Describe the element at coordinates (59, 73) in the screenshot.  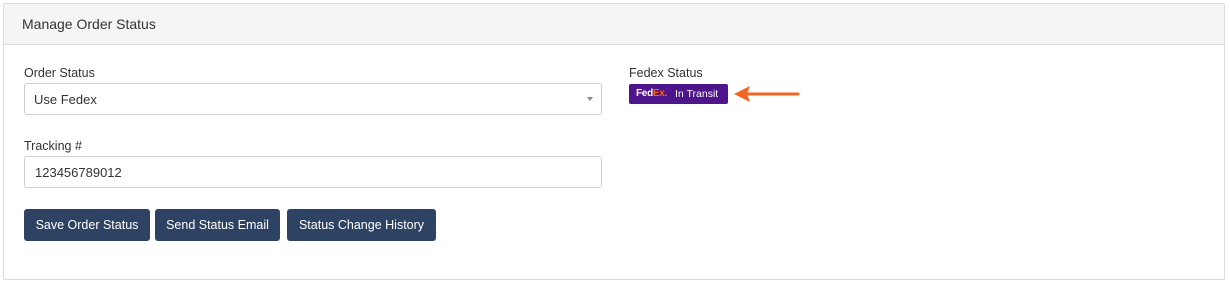
I see `order-status-label: Order Status` at that location.